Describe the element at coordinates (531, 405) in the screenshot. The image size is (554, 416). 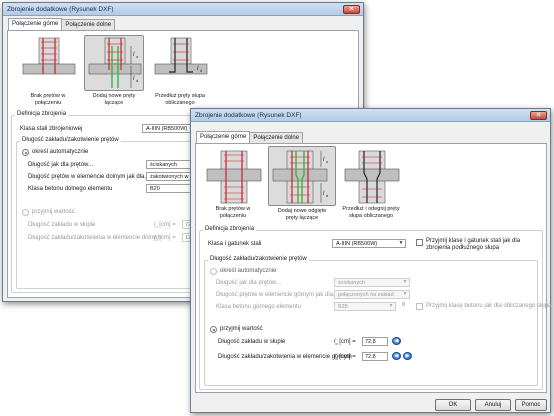
I see `help-button: Pomoc` at that location.